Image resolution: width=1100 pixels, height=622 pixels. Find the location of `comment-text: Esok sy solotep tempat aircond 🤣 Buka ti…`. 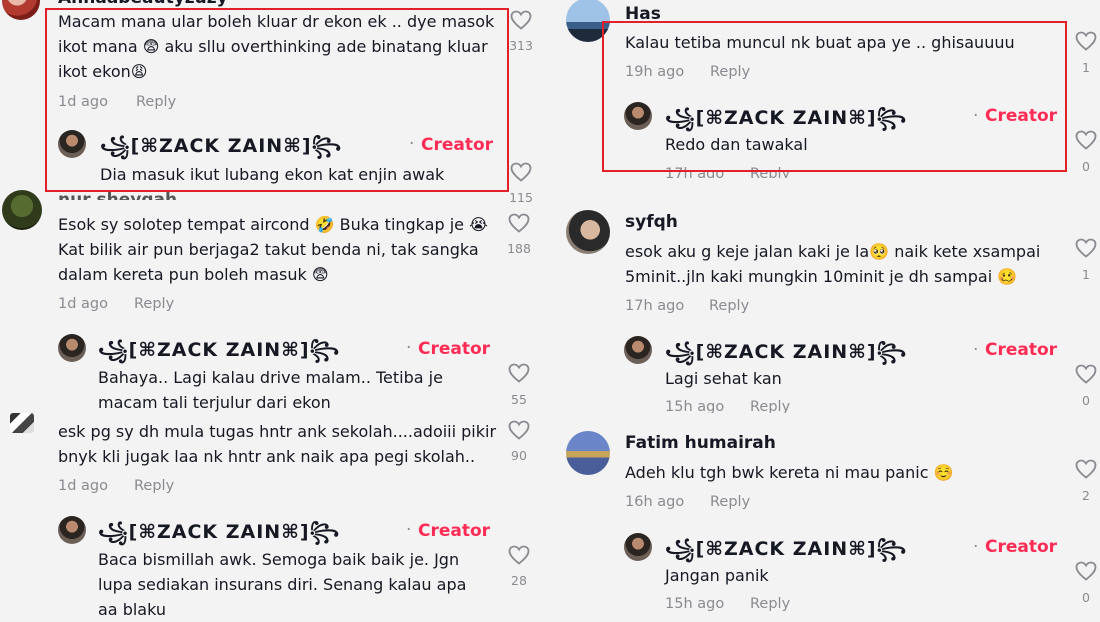

comment-text: Esok sy solotep tempat aircond 🤣 Buka ti… is located at coordinates (273, 249).